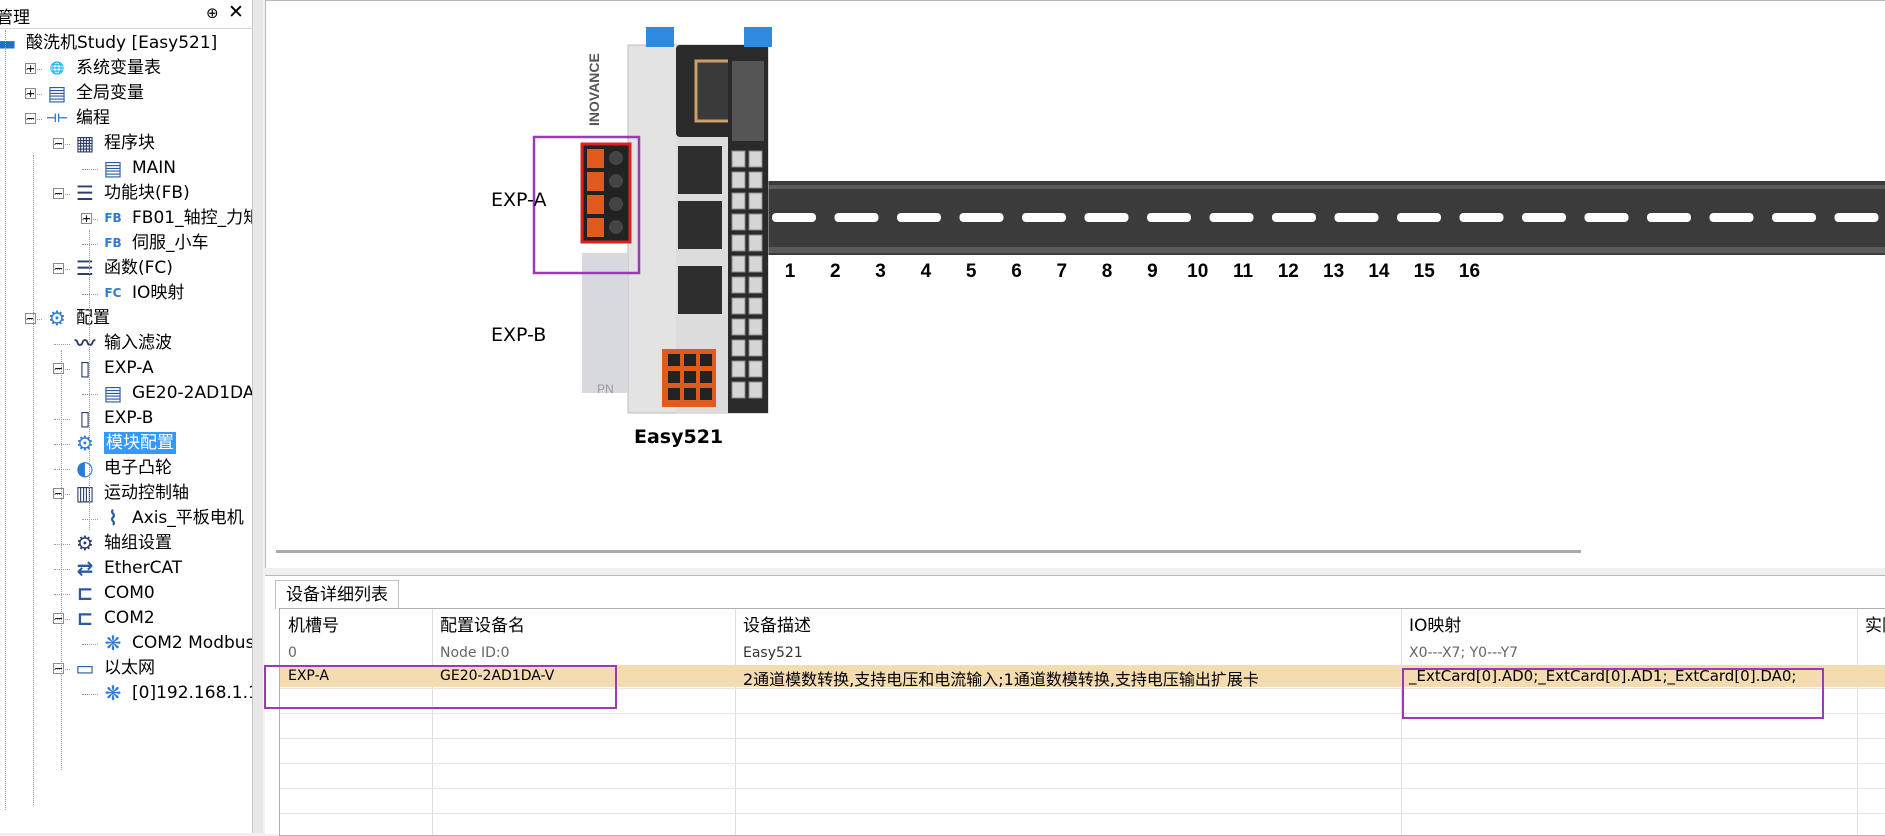  What do you see at coordinates (337, 594) in the screenshot?
I see `tab-device-detail-list: 设备详细列表` at bounding box center [337, 594].